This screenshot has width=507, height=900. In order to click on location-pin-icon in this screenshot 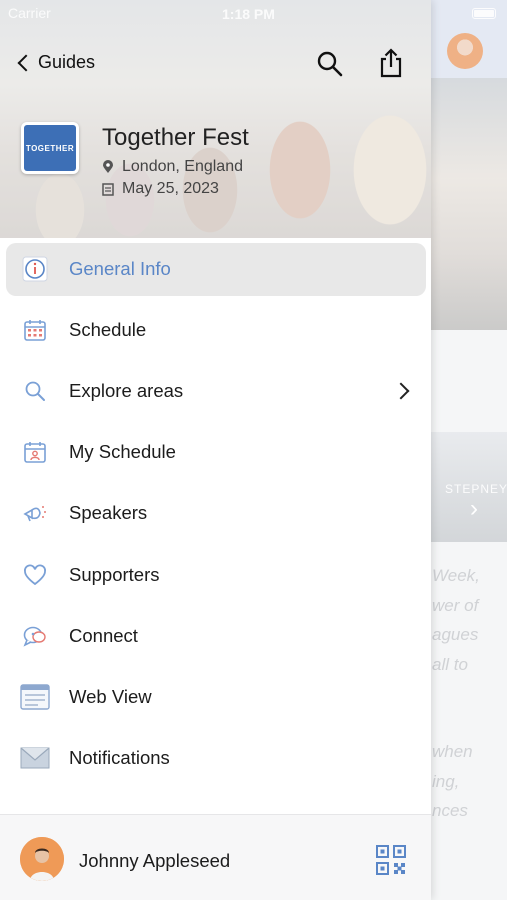, I will do `click(108, 166)`.